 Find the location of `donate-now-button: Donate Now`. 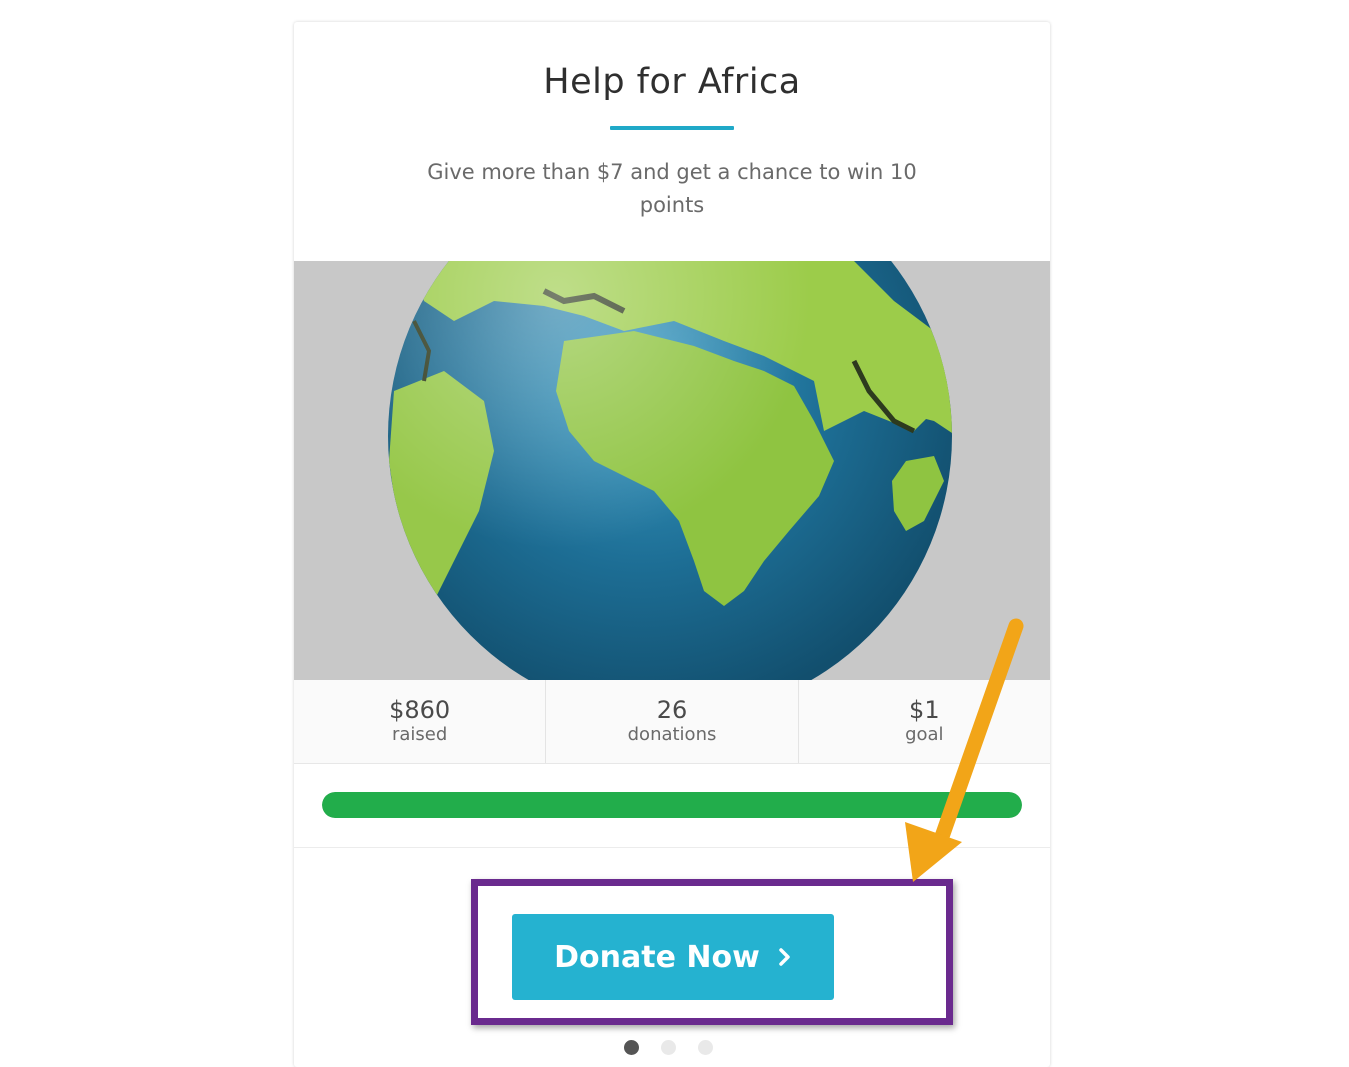

donate-now-button: Donate Now is located at coordinates (673, 957).